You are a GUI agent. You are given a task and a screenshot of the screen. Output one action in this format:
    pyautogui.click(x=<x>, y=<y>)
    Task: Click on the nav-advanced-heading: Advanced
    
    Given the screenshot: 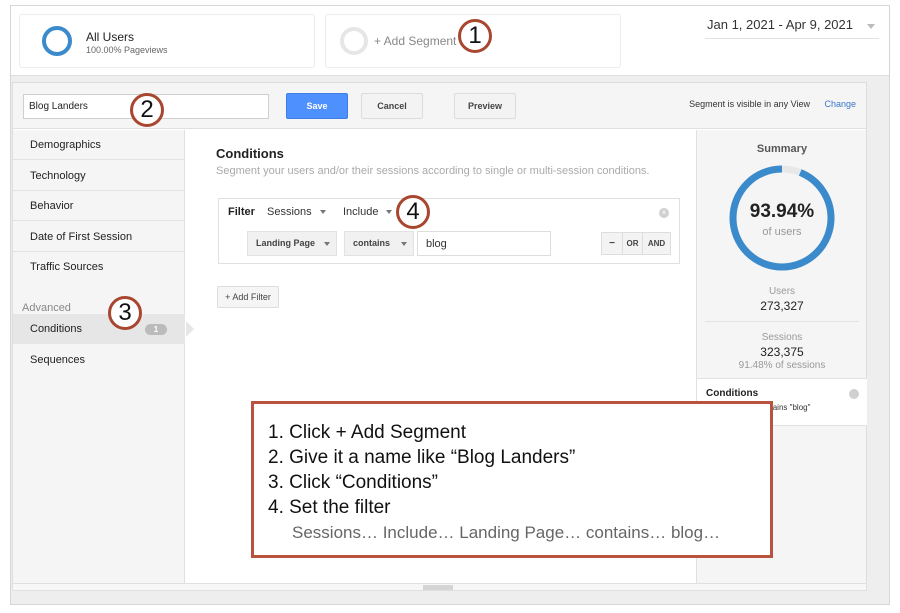 What is the action you would take?
    pyautogui.click(x=46, y=308)
    